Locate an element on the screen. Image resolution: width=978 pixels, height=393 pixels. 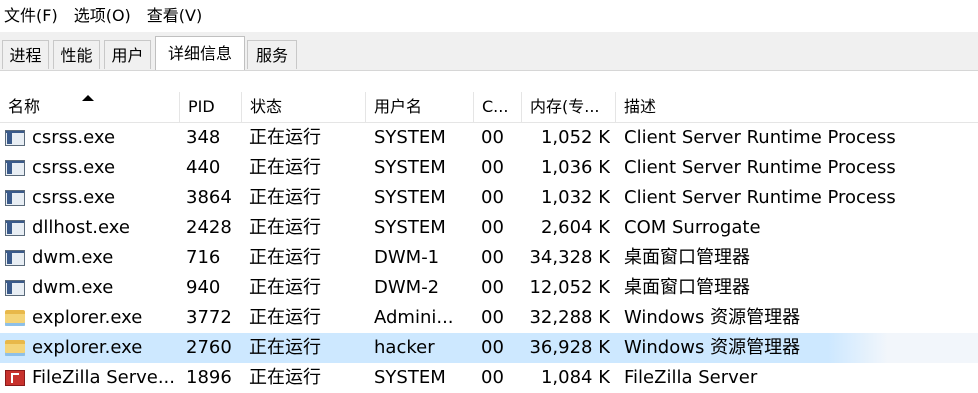
tab-strip: 进程 性能 用户 详细信息 服务 is located at coordinates (489, 51).